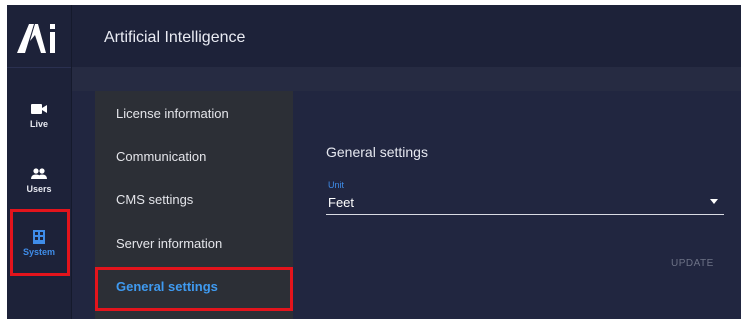  What do you see at coordinates (525, 200) in the screenshot?
I see `unit-select: Unit Feet` at bounding box center [525, 200].